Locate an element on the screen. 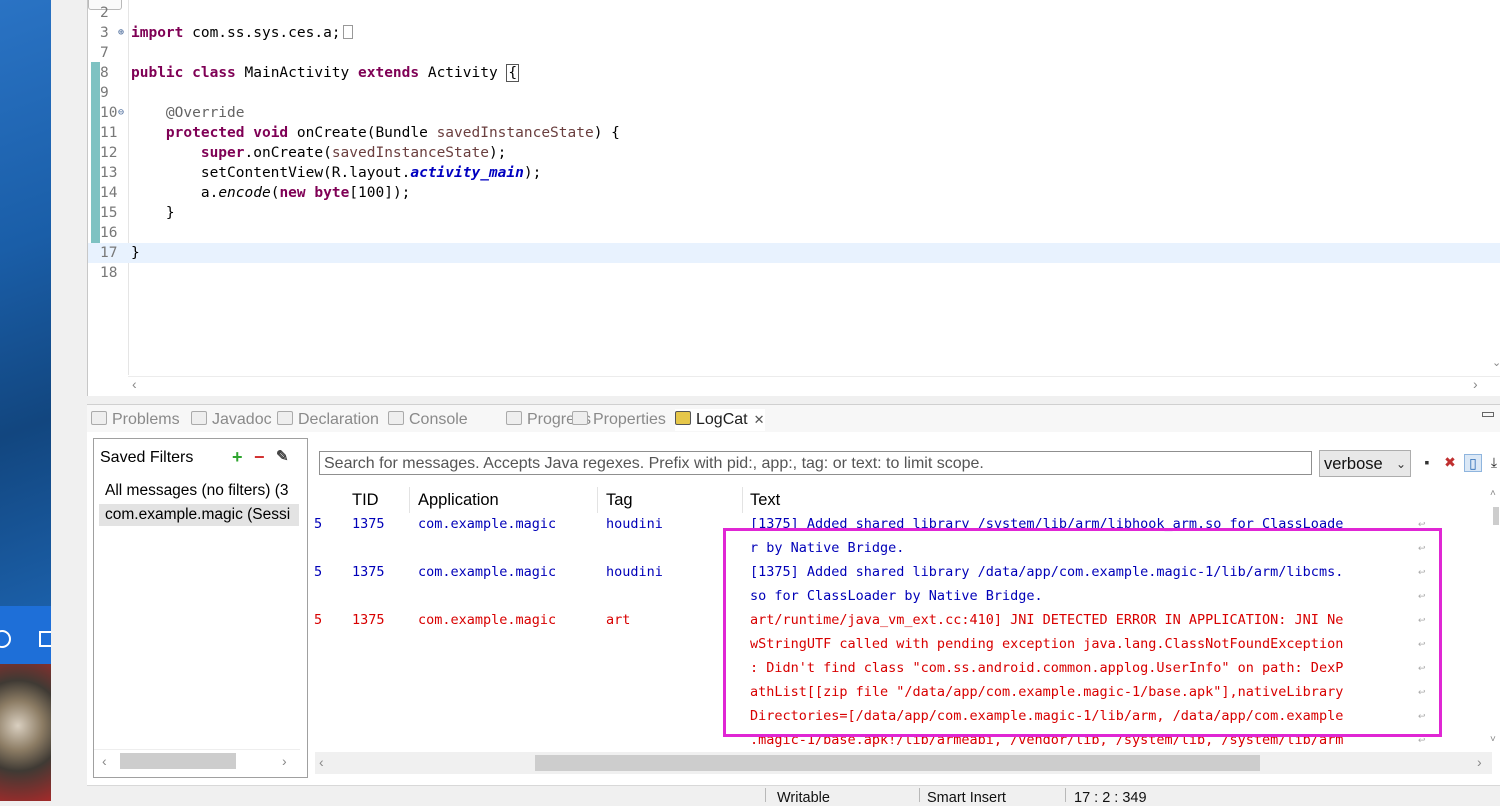 The height and width of the screenshot is (806, 1500). log-level-cell: 5 is located at coordinates (318, 524).